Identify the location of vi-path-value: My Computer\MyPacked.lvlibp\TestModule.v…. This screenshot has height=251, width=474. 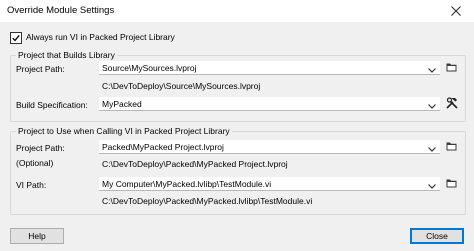
(187, 184).